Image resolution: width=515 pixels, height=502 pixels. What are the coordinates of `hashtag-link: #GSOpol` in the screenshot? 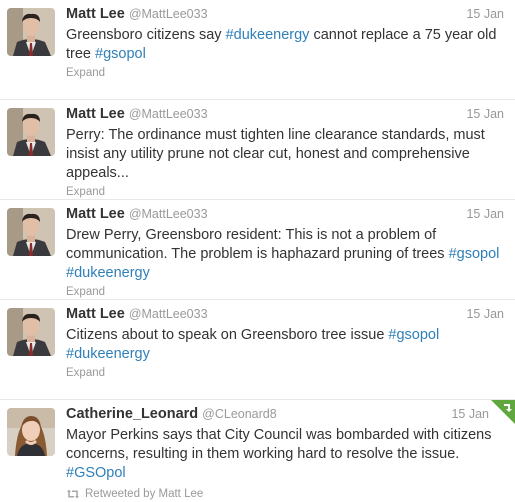 It's located at (96, 473).